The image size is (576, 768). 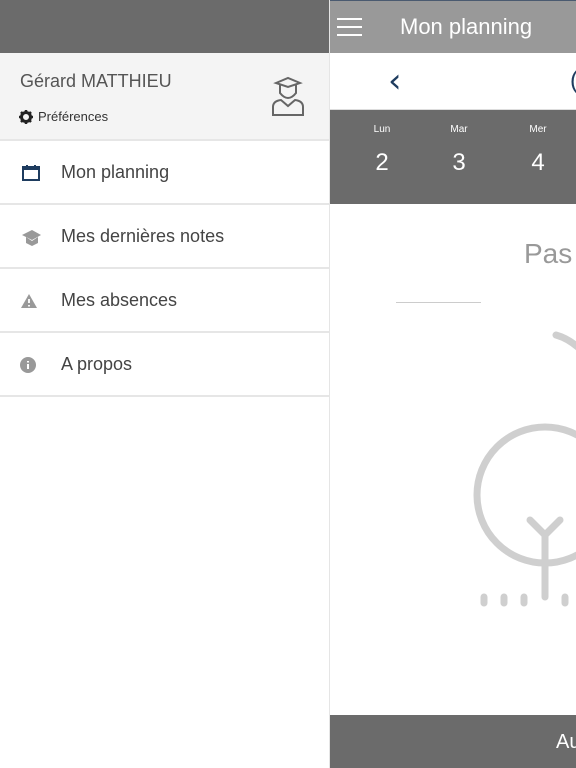 I want to click on day-mar: Mar 3, so click(x=459, y=150).